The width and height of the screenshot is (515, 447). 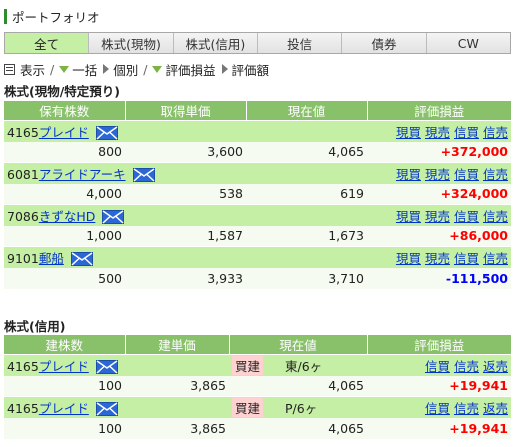 I want to click on col-header-shares: 保有株数, so click(x=65, y=111).